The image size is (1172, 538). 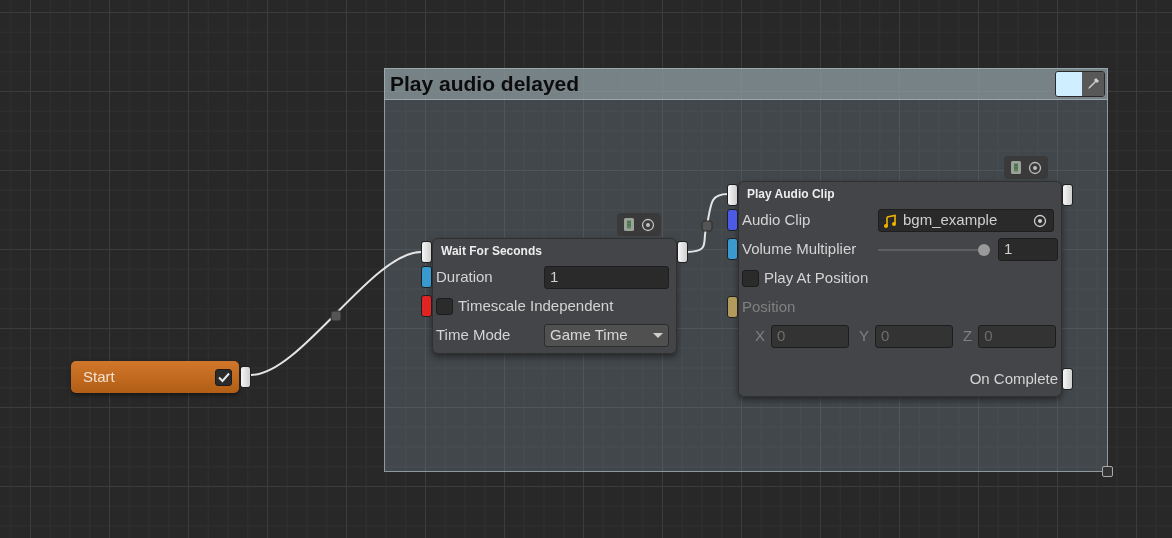 What do you see at coordinates (968, 336) in the screenshot?
I see `axis-label: Z` at bounding box center [968, 336].